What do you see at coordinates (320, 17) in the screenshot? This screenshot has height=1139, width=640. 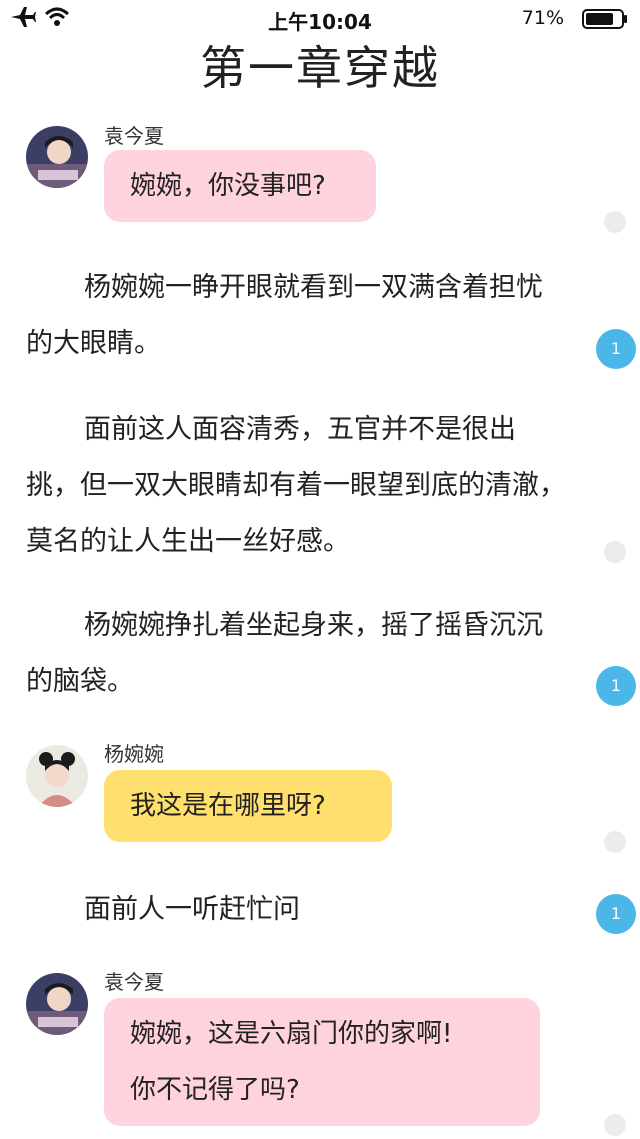 I see `status-bar: 上午10:04 71%` at bounding box center [320, 17].